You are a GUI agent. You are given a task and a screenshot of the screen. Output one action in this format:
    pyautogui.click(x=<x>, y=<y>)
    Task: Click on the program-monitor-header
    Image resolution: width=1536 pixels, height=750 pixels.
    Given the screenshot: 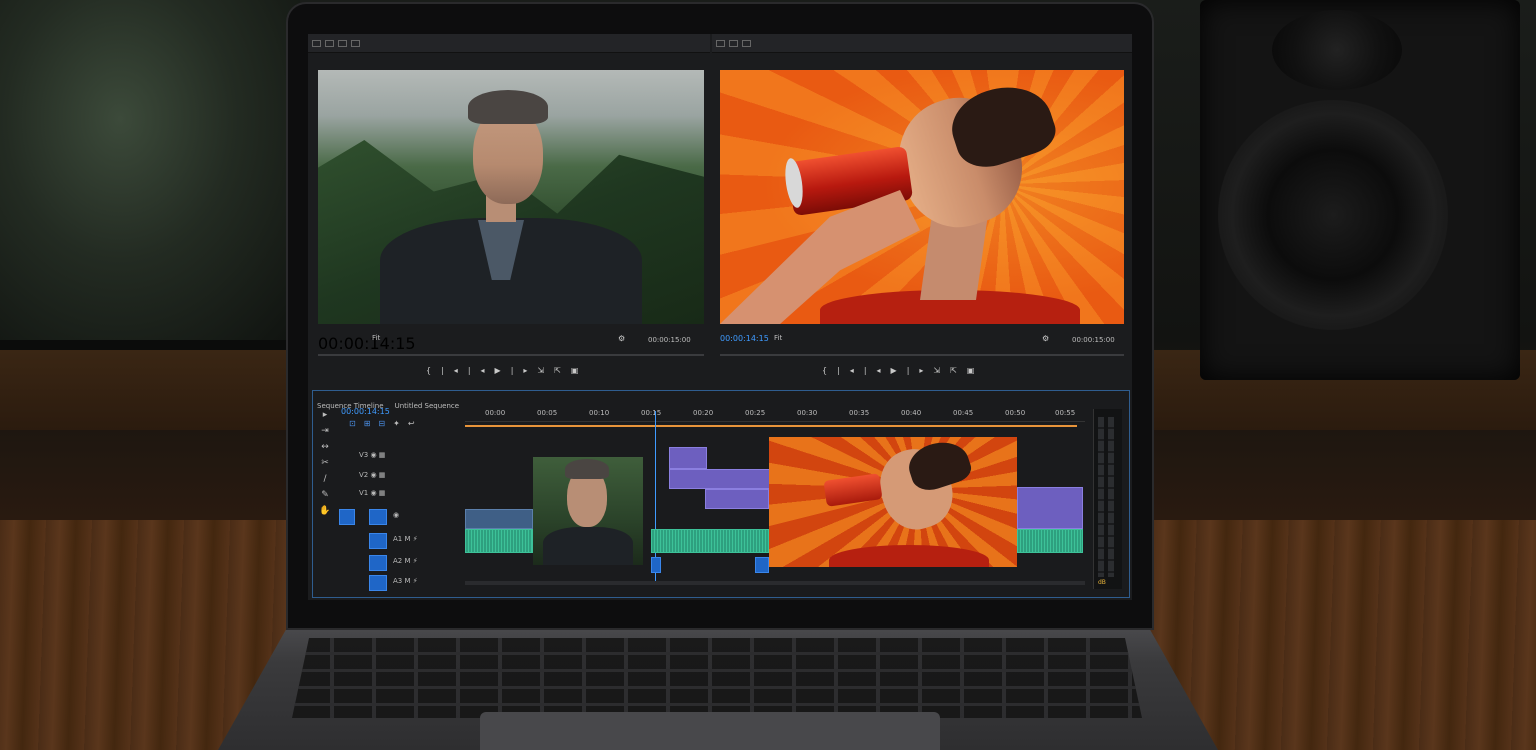 What is the action you would take?
    pyautogui.click(x=922, y=43)
    